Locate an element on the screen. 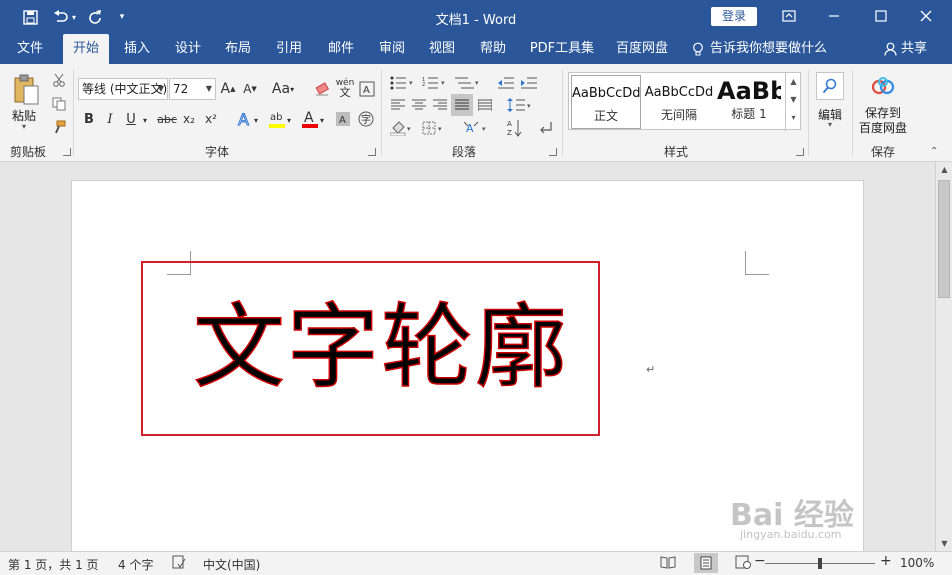  vertical-scrollbar: ▲ ▼ is located at coordinates (943, 356).